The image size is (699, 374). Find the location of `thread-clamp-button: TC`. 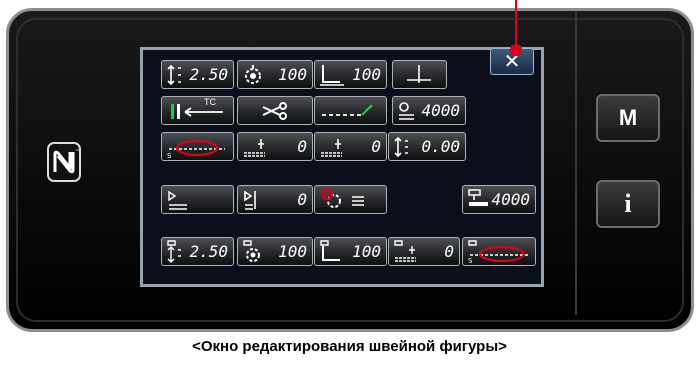

thread-clamp-button: TC is located at coordinates (197, 110).